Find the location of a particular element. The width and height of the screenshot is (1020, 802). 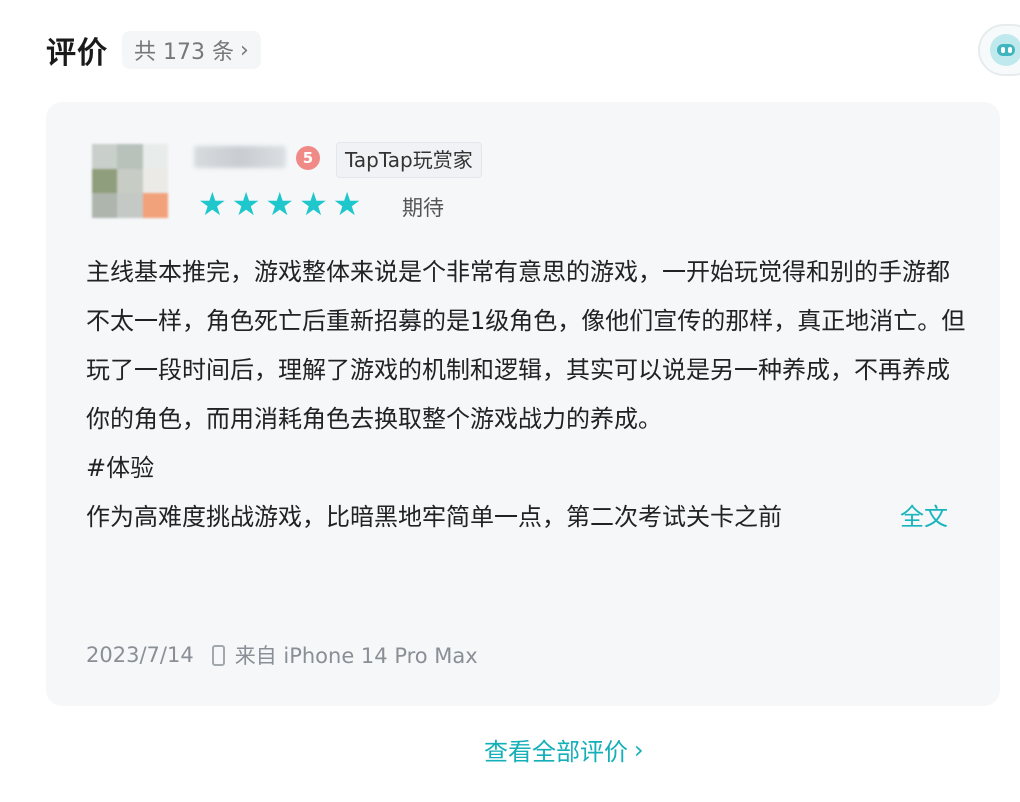

view-all-label: 查看全部评价 is located at coordinates (556, 752).